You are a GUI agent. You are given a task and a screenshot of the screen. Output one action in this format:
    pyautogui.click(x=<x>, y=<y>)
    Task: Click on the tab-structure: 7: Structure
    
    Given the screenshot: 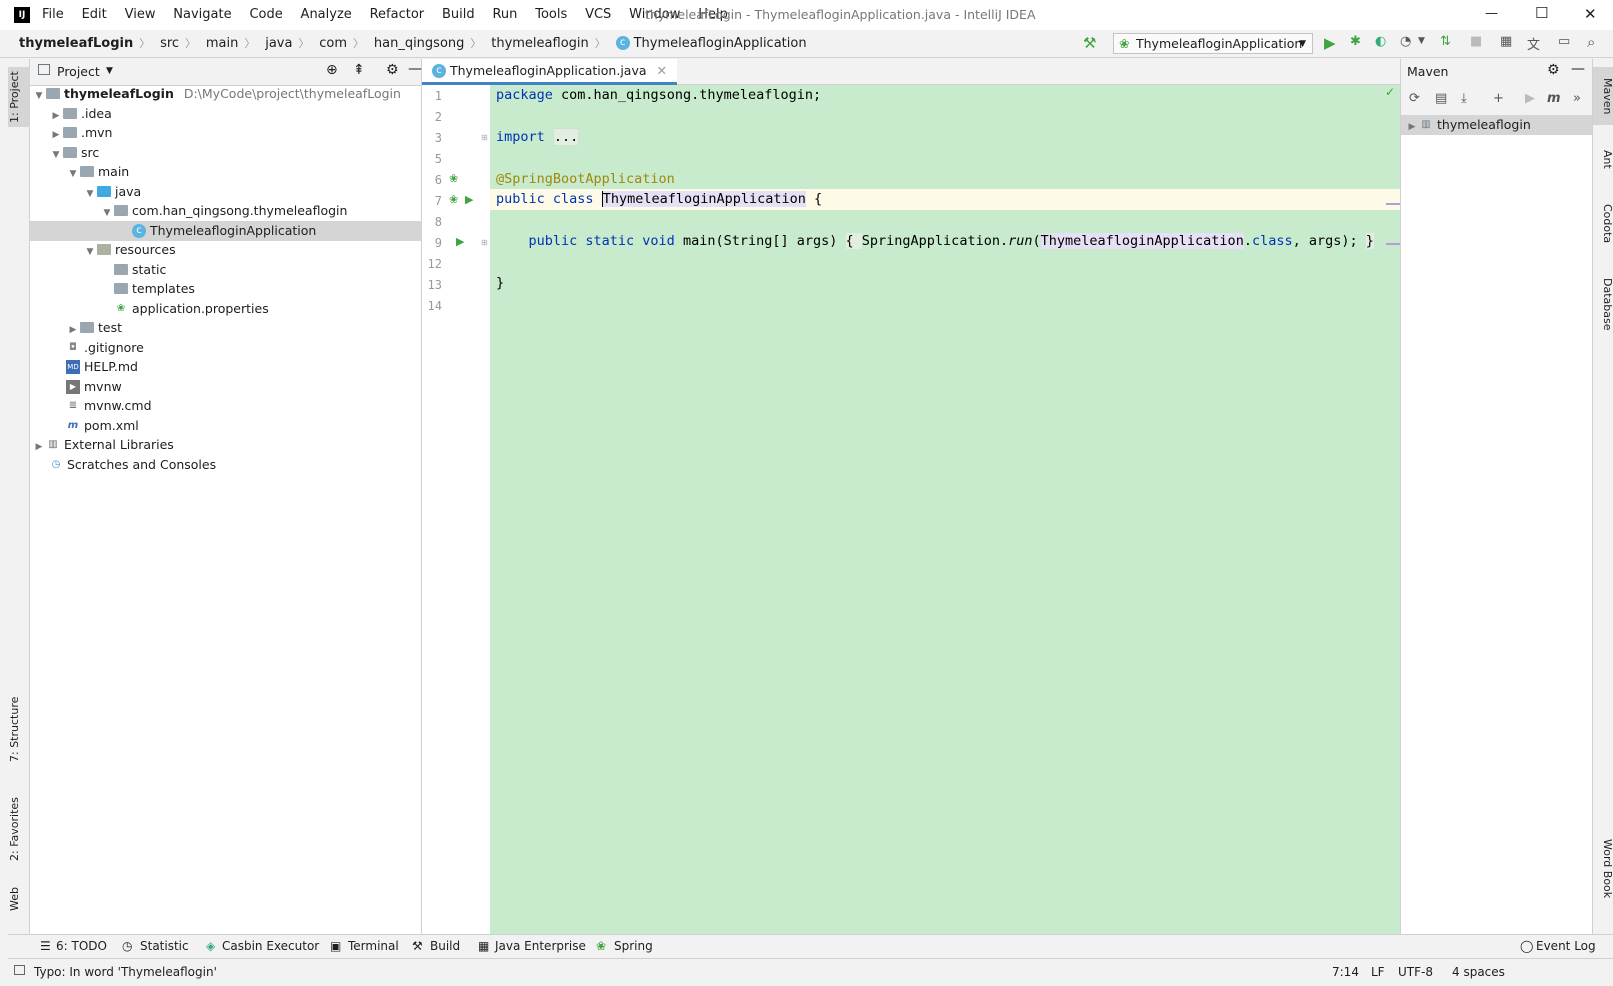 What is the action you would take?
    pyautogui.click(x=19, y=729)
    